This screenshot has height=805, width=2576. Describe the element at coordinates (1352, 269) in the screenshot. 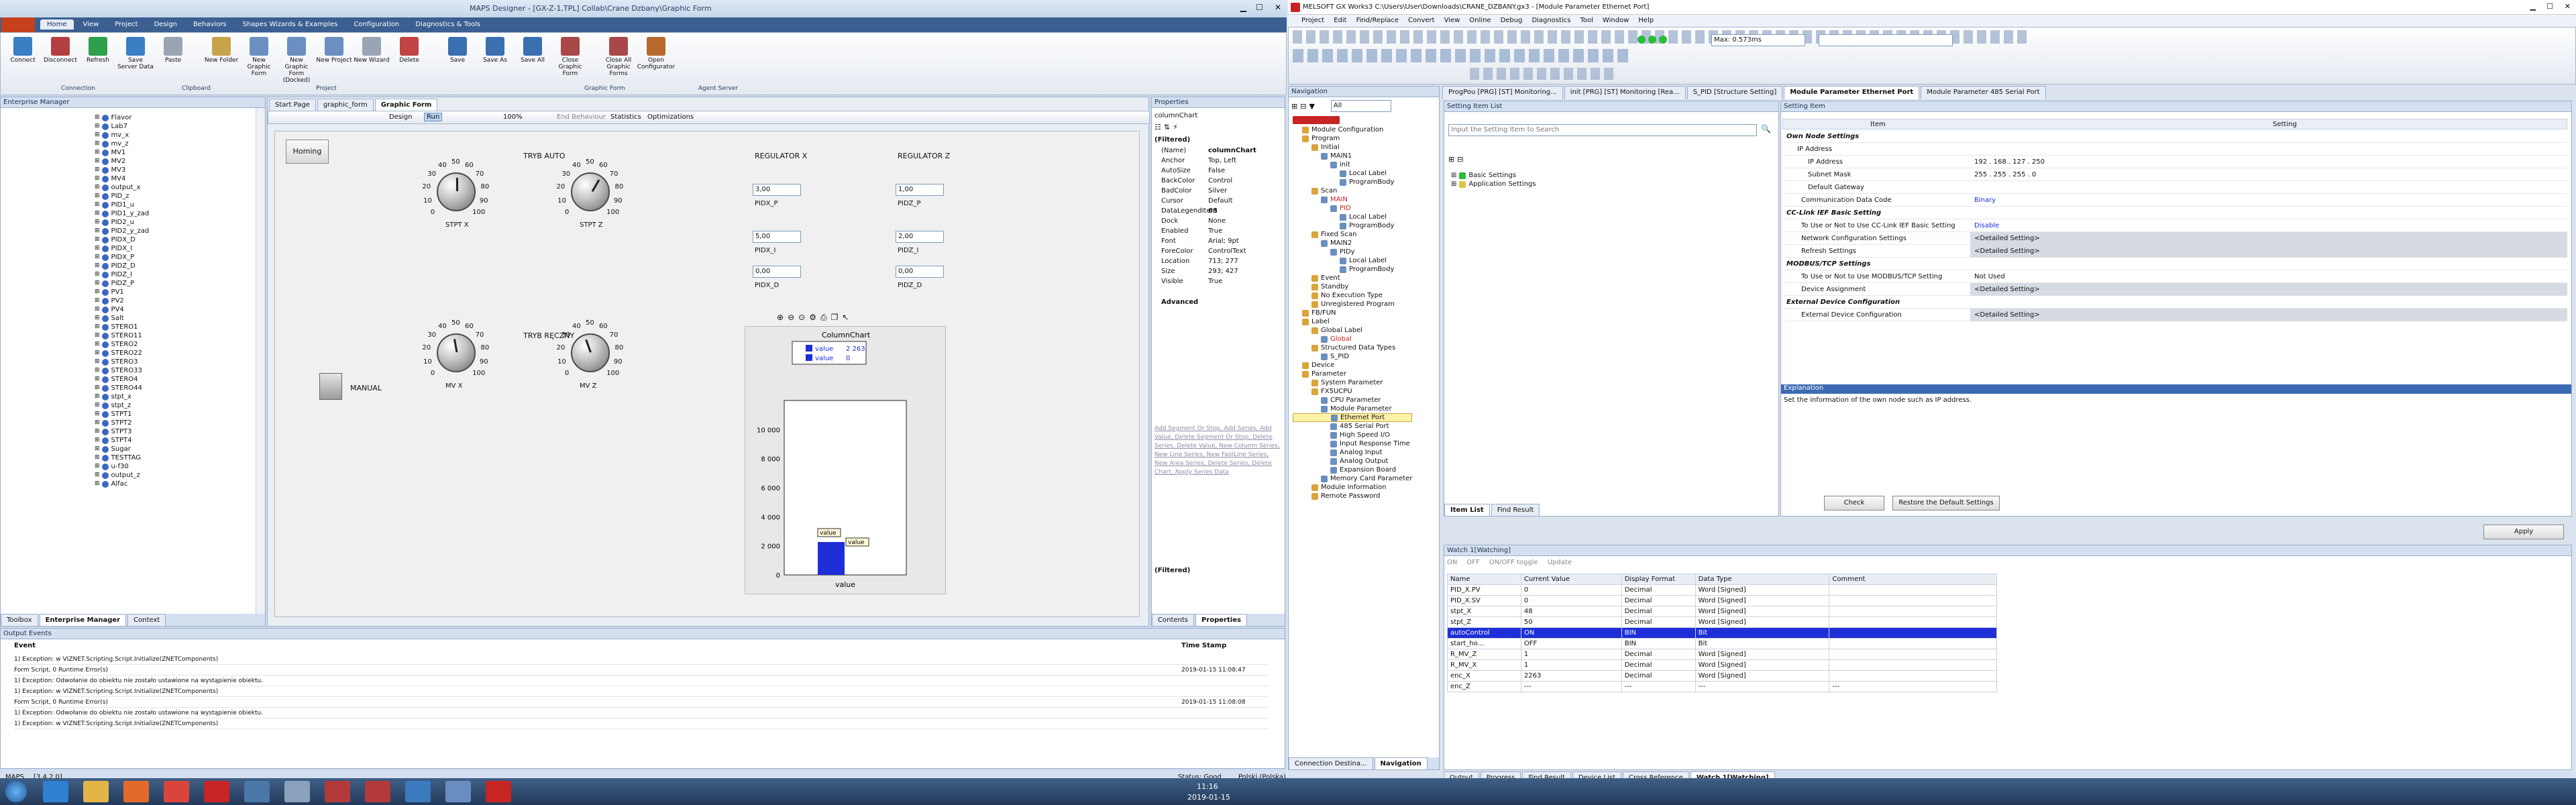

I see `nav-item: ProgramBody` at that location.